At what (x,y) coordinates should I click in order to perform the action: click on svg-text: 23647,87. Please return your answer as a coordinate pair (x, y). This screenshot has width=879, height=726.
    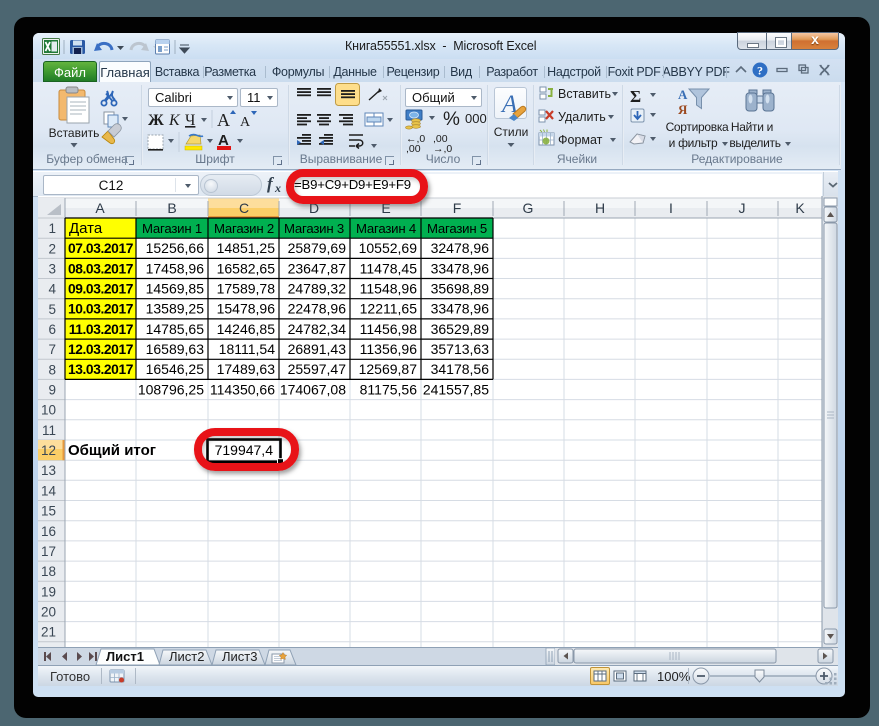
    Looking at the image, I should click on (317, 268).